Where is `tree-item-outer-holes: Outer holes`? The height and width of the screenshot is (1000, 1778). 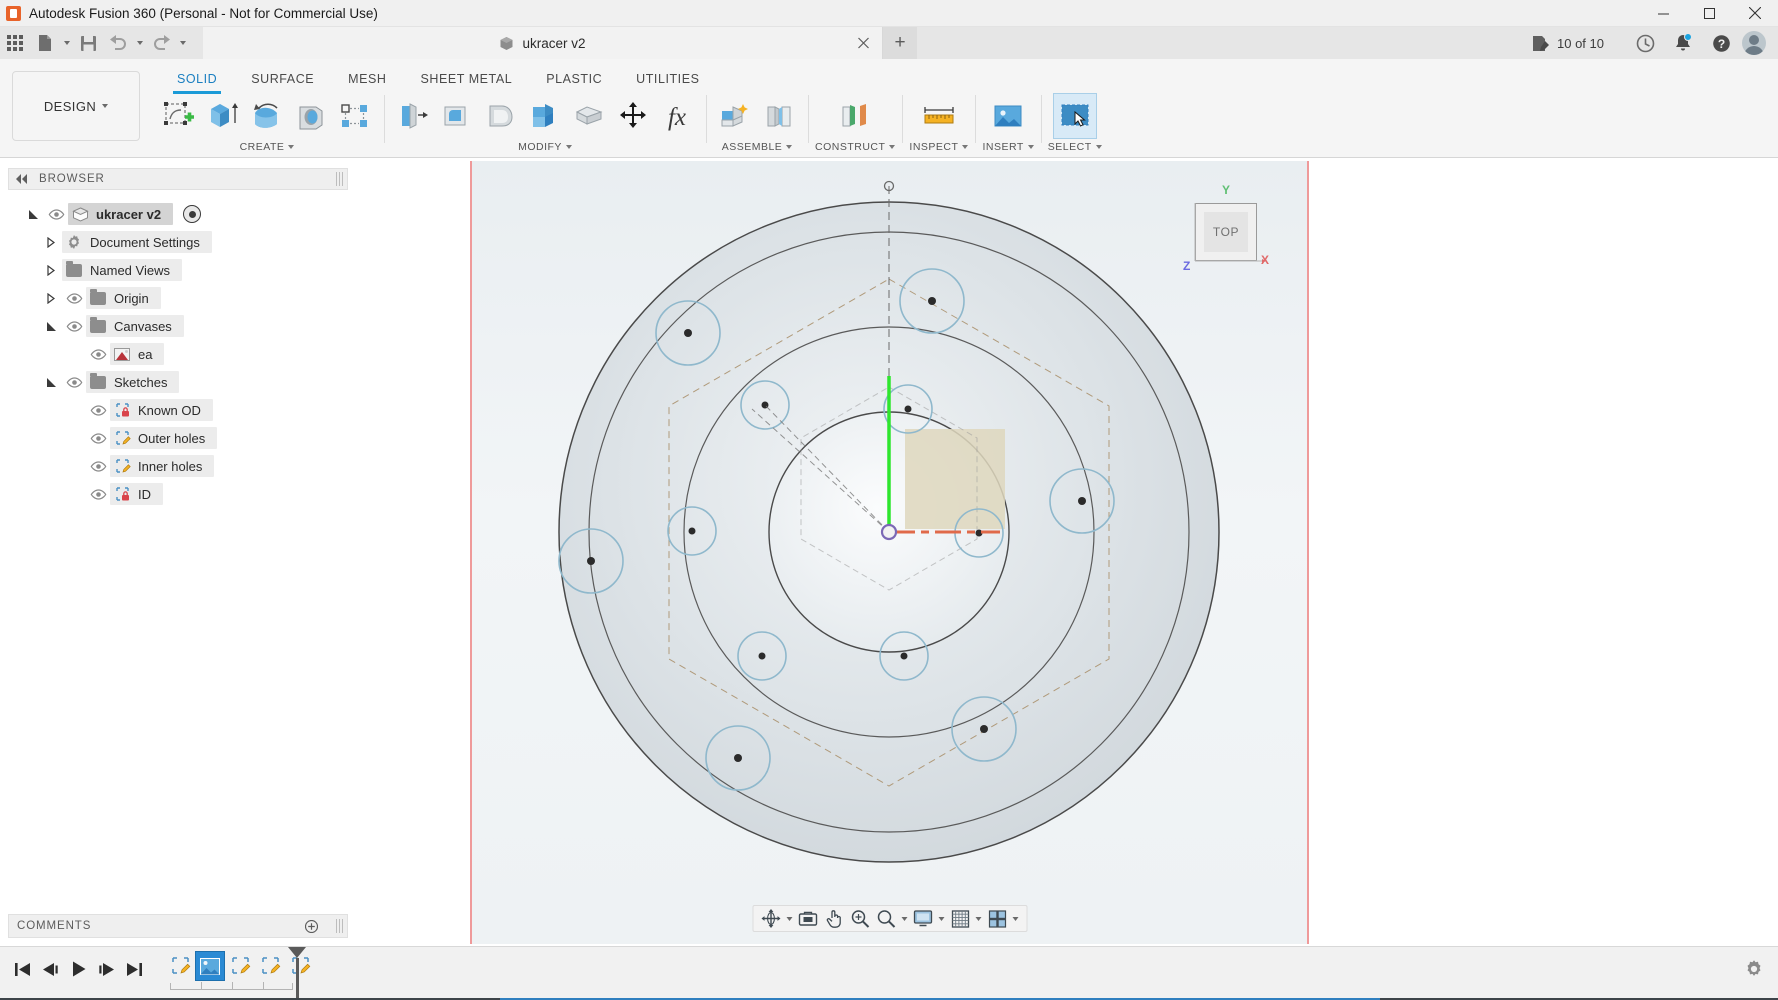 tree-item-outer-holes: Outer holes is located at coordinates (178, 438).